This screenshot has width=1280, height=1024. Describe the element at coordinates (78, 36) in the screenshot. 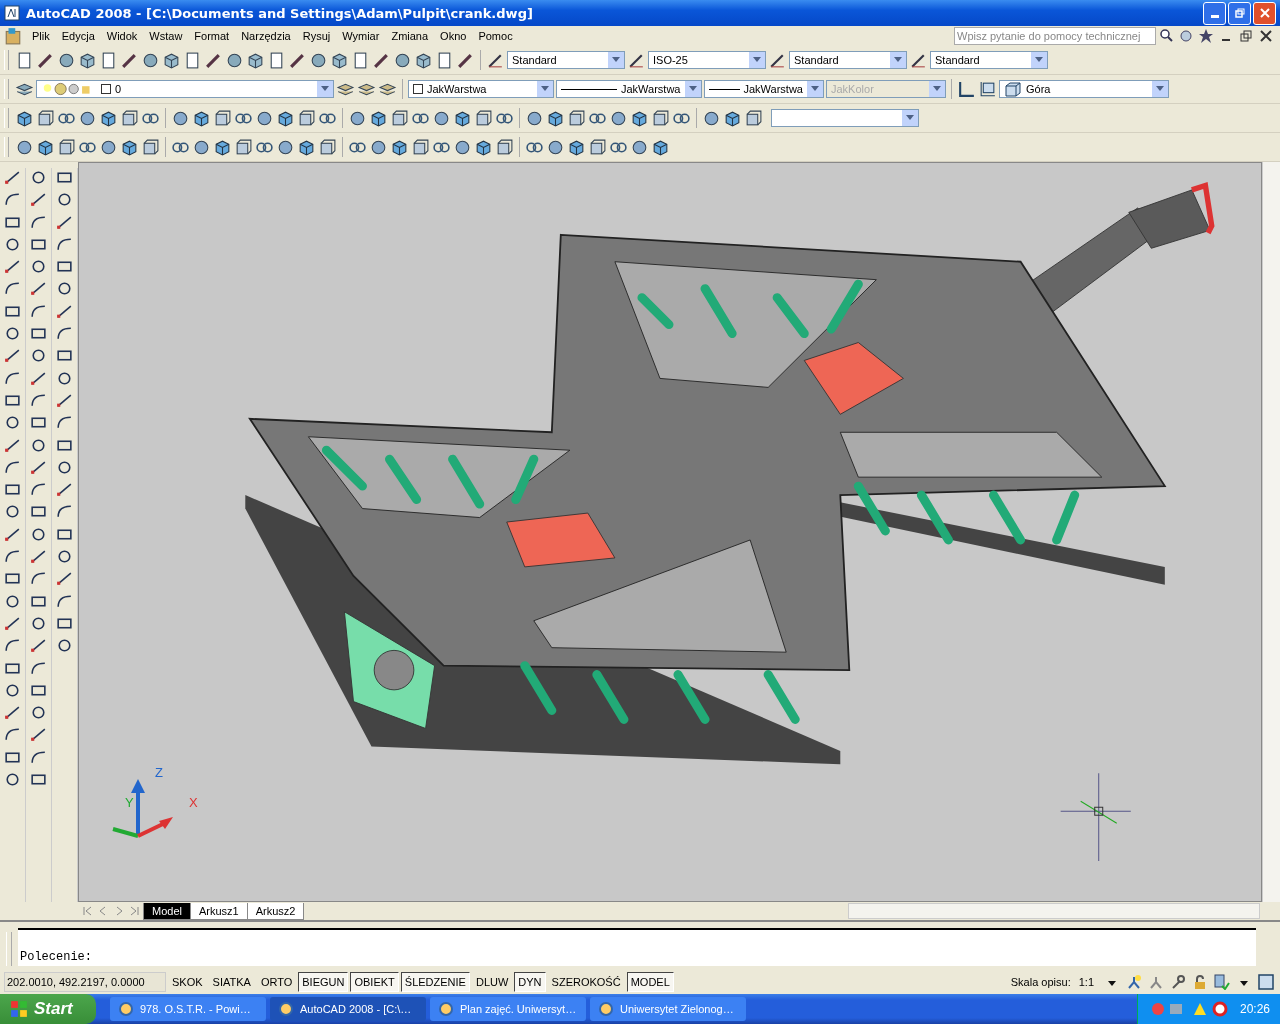

I see `menu-item: Edycja` at that location.